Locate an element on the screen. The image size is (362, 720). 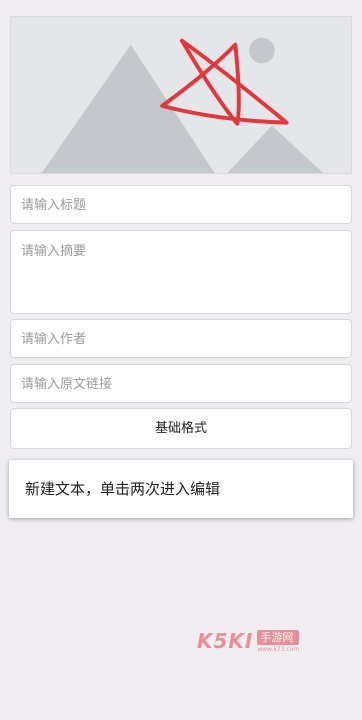
source-link-input: 请输入原文链接 is located at coordinates (181, 383).